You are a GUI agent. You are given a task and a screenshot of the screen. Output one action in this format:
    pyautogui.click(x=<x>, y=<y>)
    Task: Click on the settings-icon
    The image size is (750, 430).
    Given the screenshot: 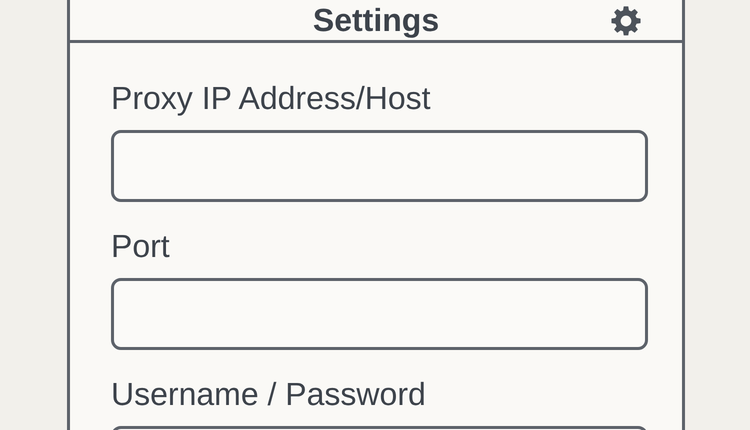 What is the action you would take?
    pyautogui.click(x=626, y=21)
    